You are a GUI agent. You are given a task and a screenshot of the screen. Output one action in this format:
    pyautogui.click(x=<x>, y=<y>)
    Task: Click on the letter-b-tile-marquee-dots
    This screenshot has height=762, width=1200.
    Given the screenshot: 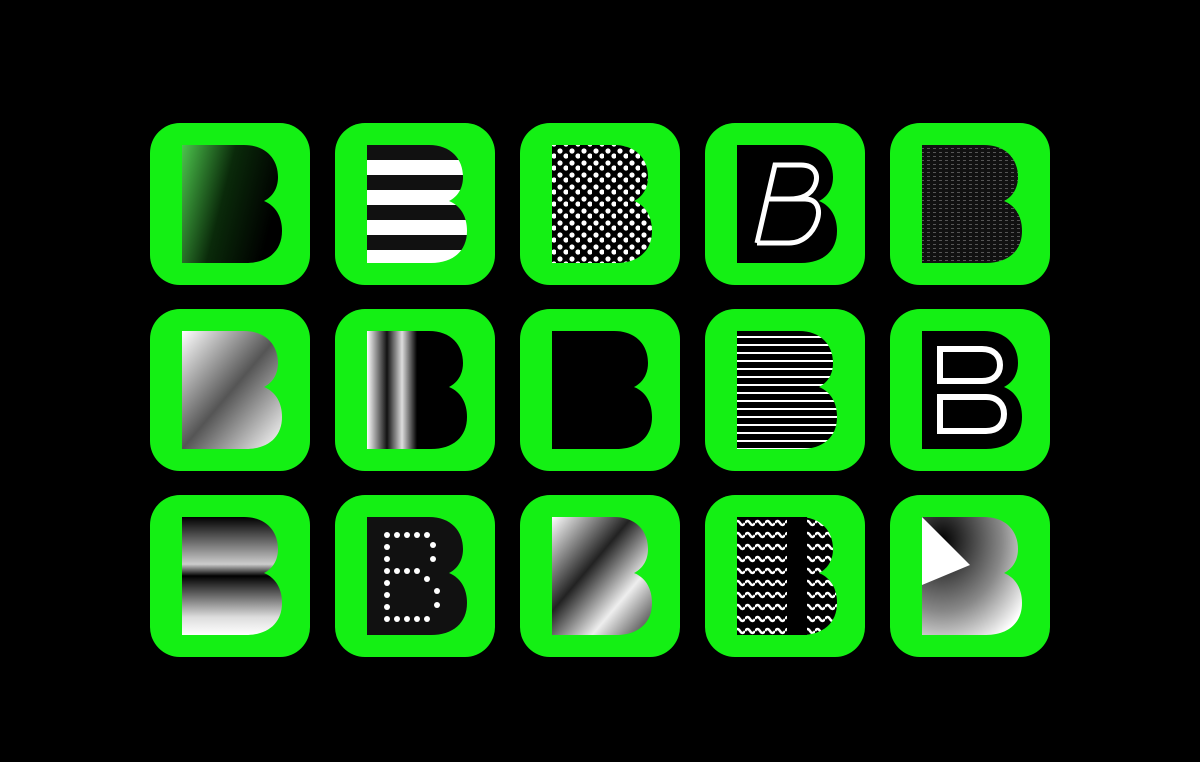 What is the action you would take?
    pyautogui.click(x=415, y=576)
    